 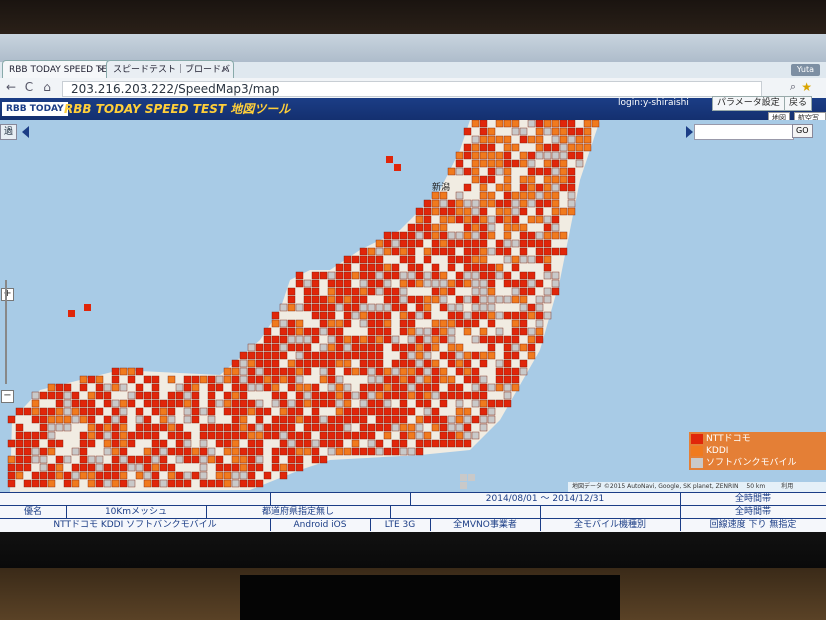 What do you see at coordinates (793, 87) in the screenshot?
I see `search-icon: ⌕` at bounding box center [793, 87].